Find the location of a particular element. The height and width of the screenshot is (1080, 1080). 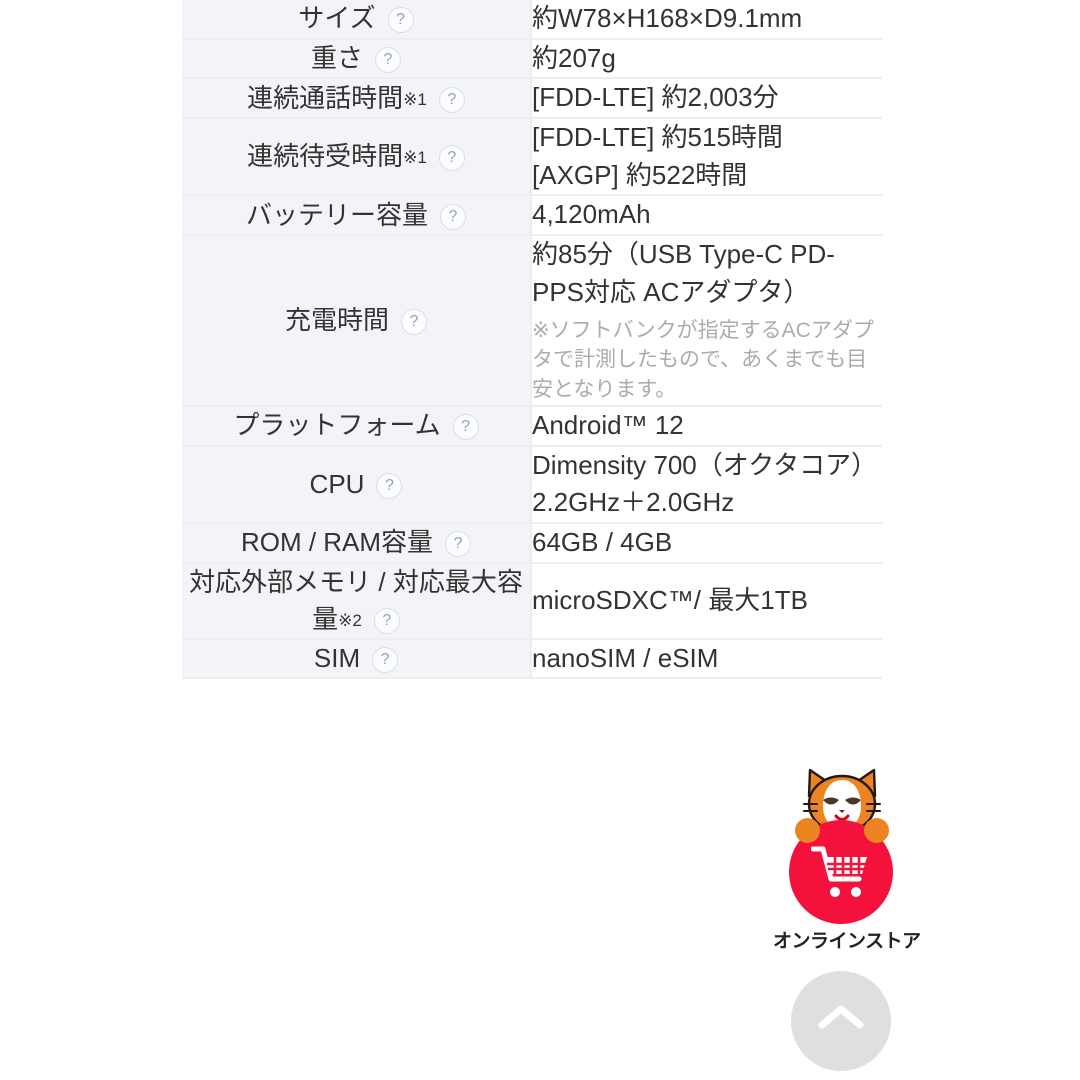

spec-row: SIM? nanoSIM / eSIM is located at coordinates (532, 659).